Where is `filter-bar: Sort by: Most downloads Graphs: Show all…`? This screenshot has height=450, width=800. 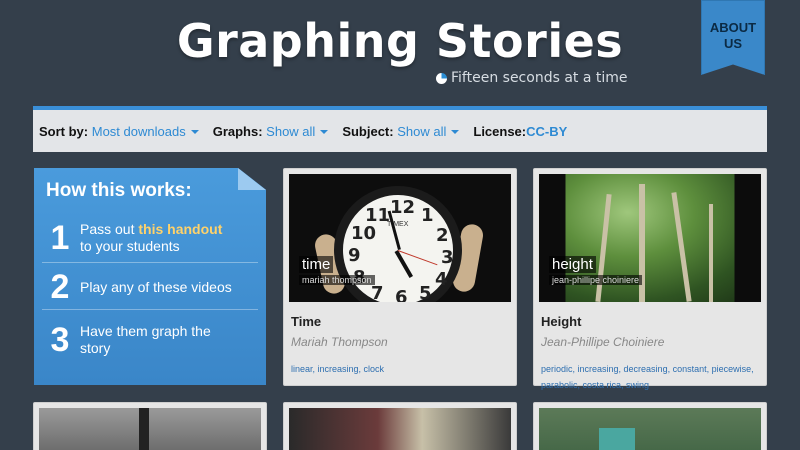 filter-bar: Sort by: Most downloads Graphs: Show all… is located at coordinates (400, 129).